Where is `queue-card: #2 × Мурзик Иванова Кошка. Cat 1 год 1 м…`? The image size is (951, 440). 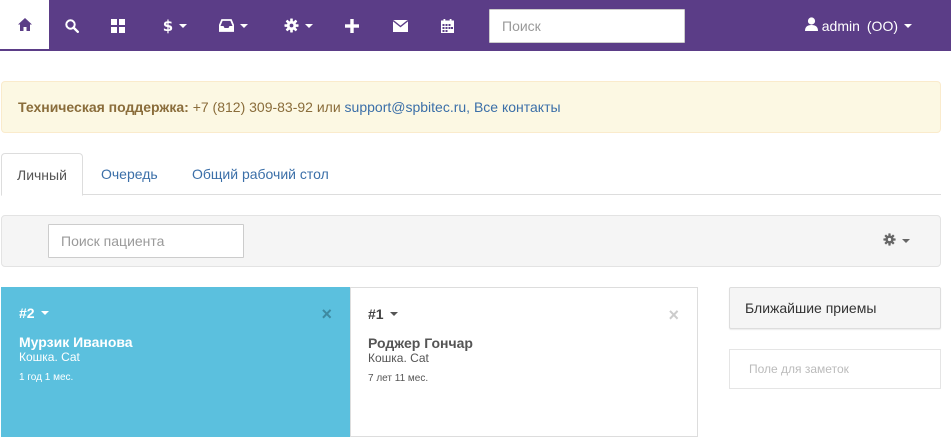
queue-card: #2 × Мурзик Иванова Кошка. Cat 1 год 1 м… is located at coordinates (175, 362).